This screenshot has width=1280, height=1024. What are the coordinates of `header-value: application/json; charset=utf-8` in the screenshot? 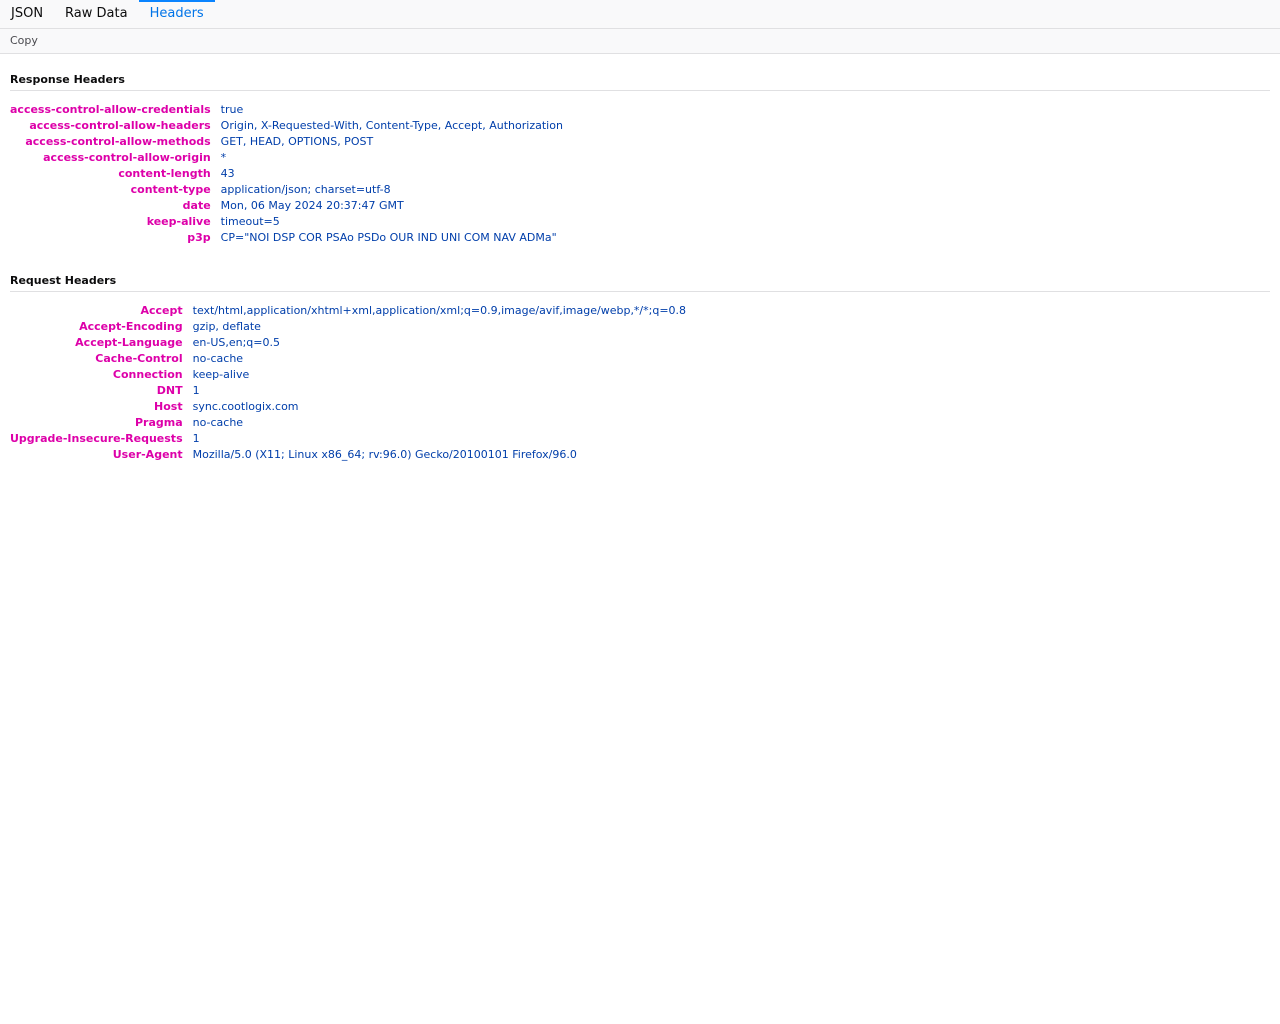 It's located at (305, 189).